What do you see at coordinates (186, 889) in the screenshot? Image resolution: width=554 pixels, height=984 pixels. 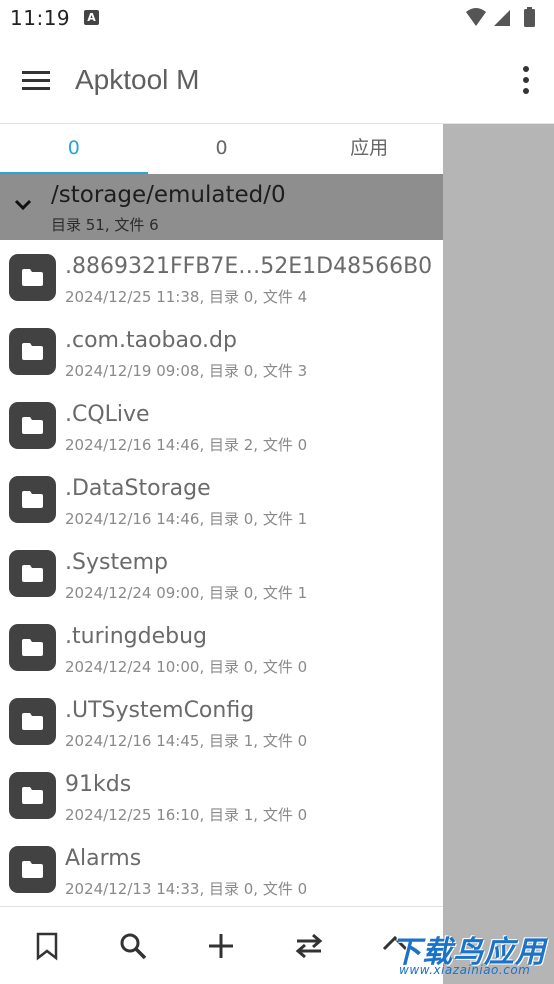 I see `file-meta: 2024/12/13 14:33, 目录 0, 文件 0` at bounding box center [186, 889].